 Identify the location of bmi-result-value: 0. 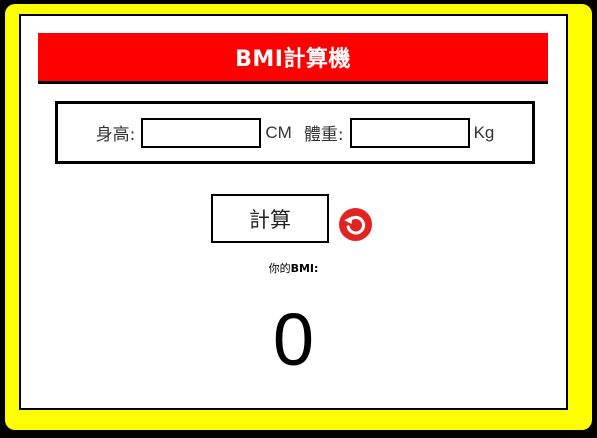
(293, 339).